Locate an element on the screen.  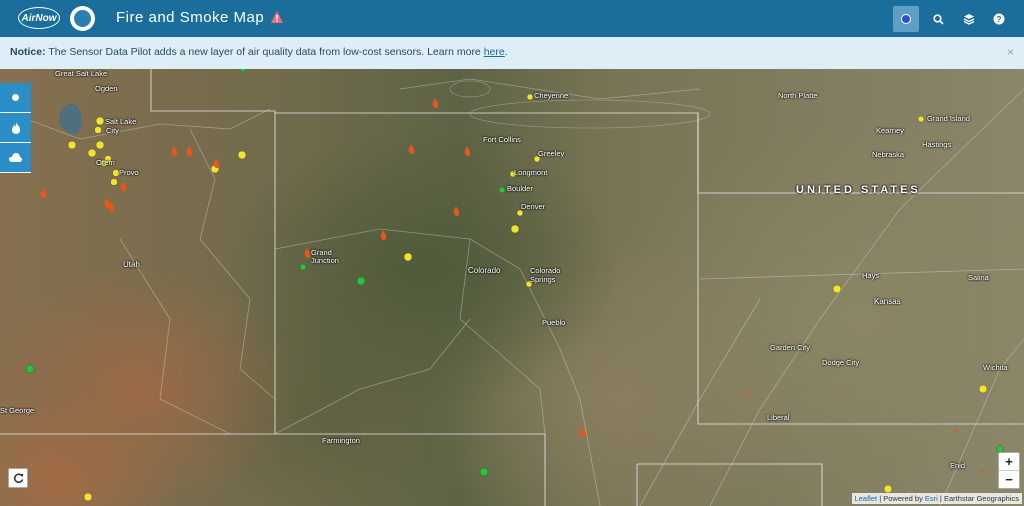
city-label: Hays is located at coordinates (871, 275).